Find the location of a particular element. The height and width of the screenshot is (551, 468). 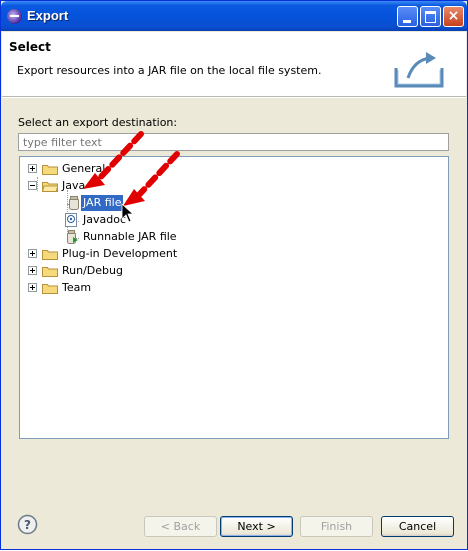

tree-item-label: Team is located at coordinates (77, 287).